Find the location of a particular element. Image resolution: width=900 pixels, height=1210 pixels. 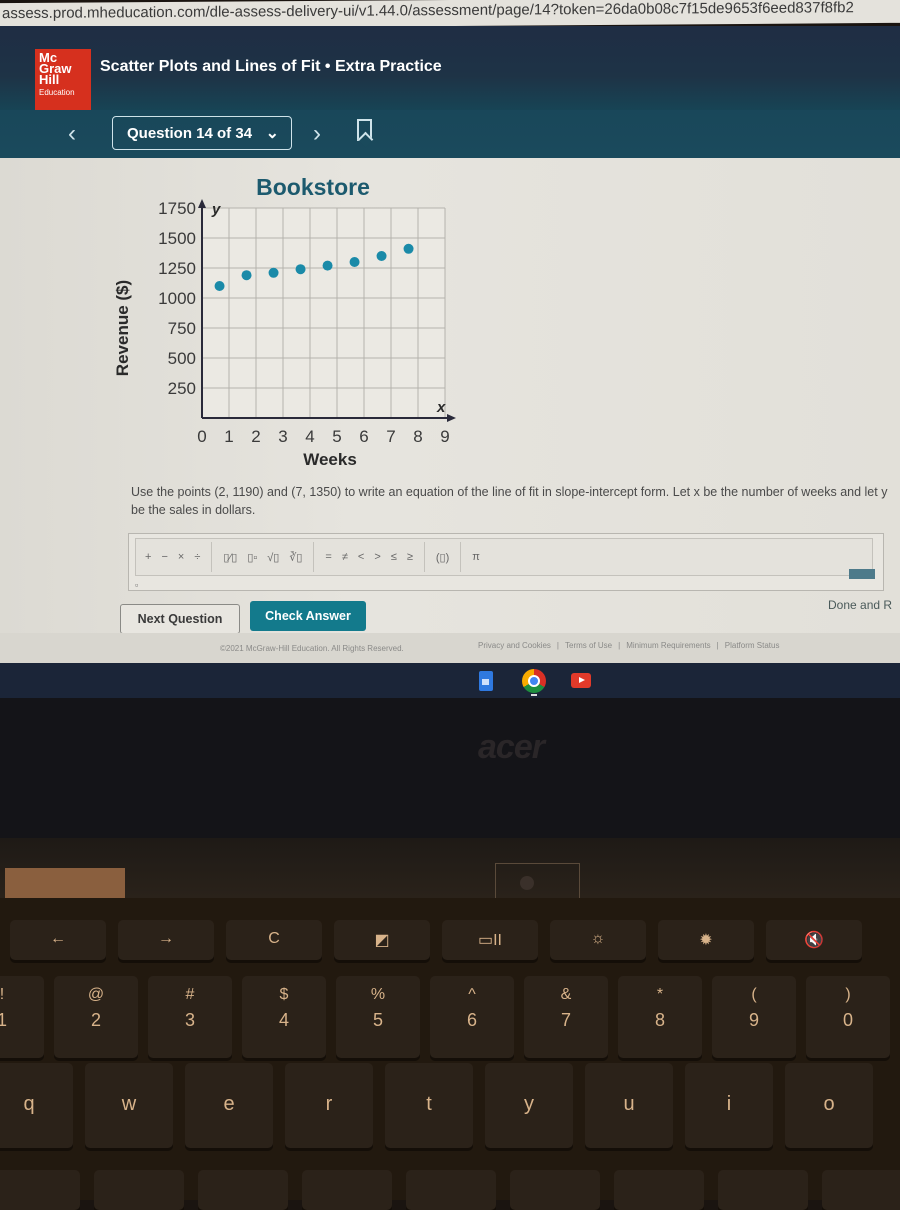

key-glyph: ✹ is located at coordinates (706, 940).